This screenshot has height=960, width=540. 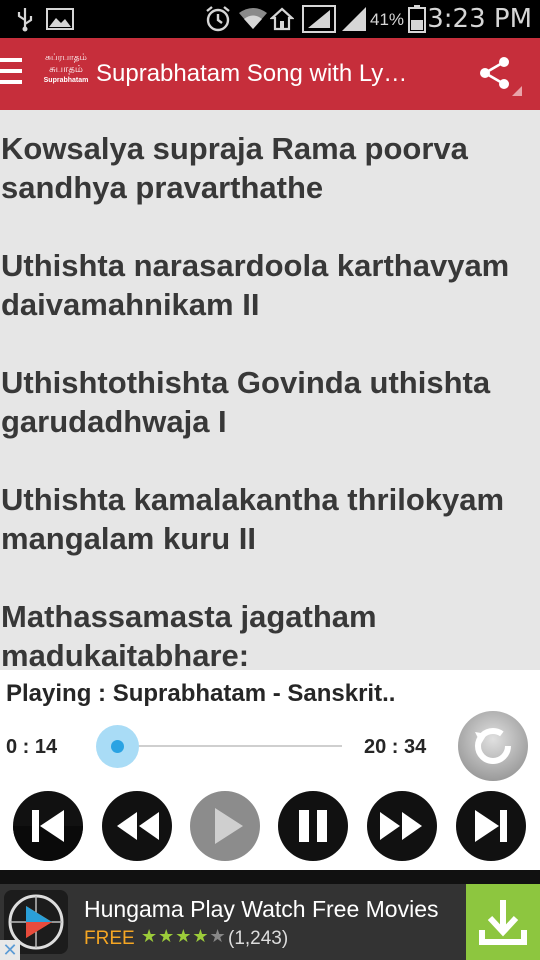 I want to click on signal-icon, so click(x=354, y=19).